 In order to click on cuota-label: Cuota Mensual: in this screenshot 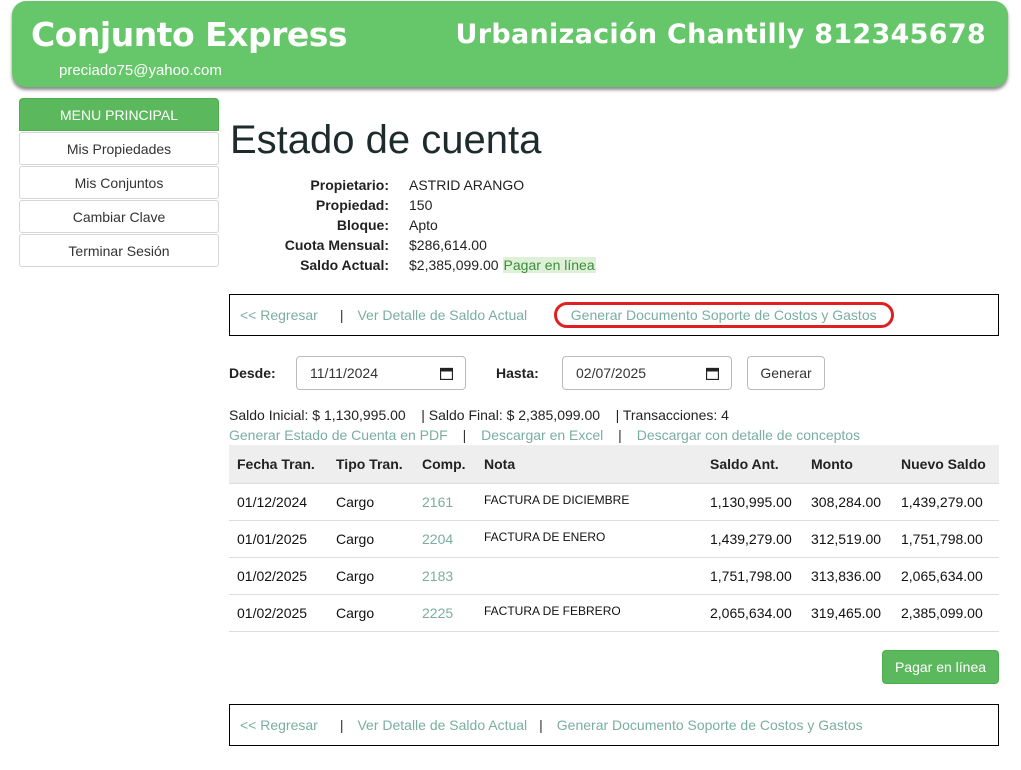, I will do `click(336, 245)`.